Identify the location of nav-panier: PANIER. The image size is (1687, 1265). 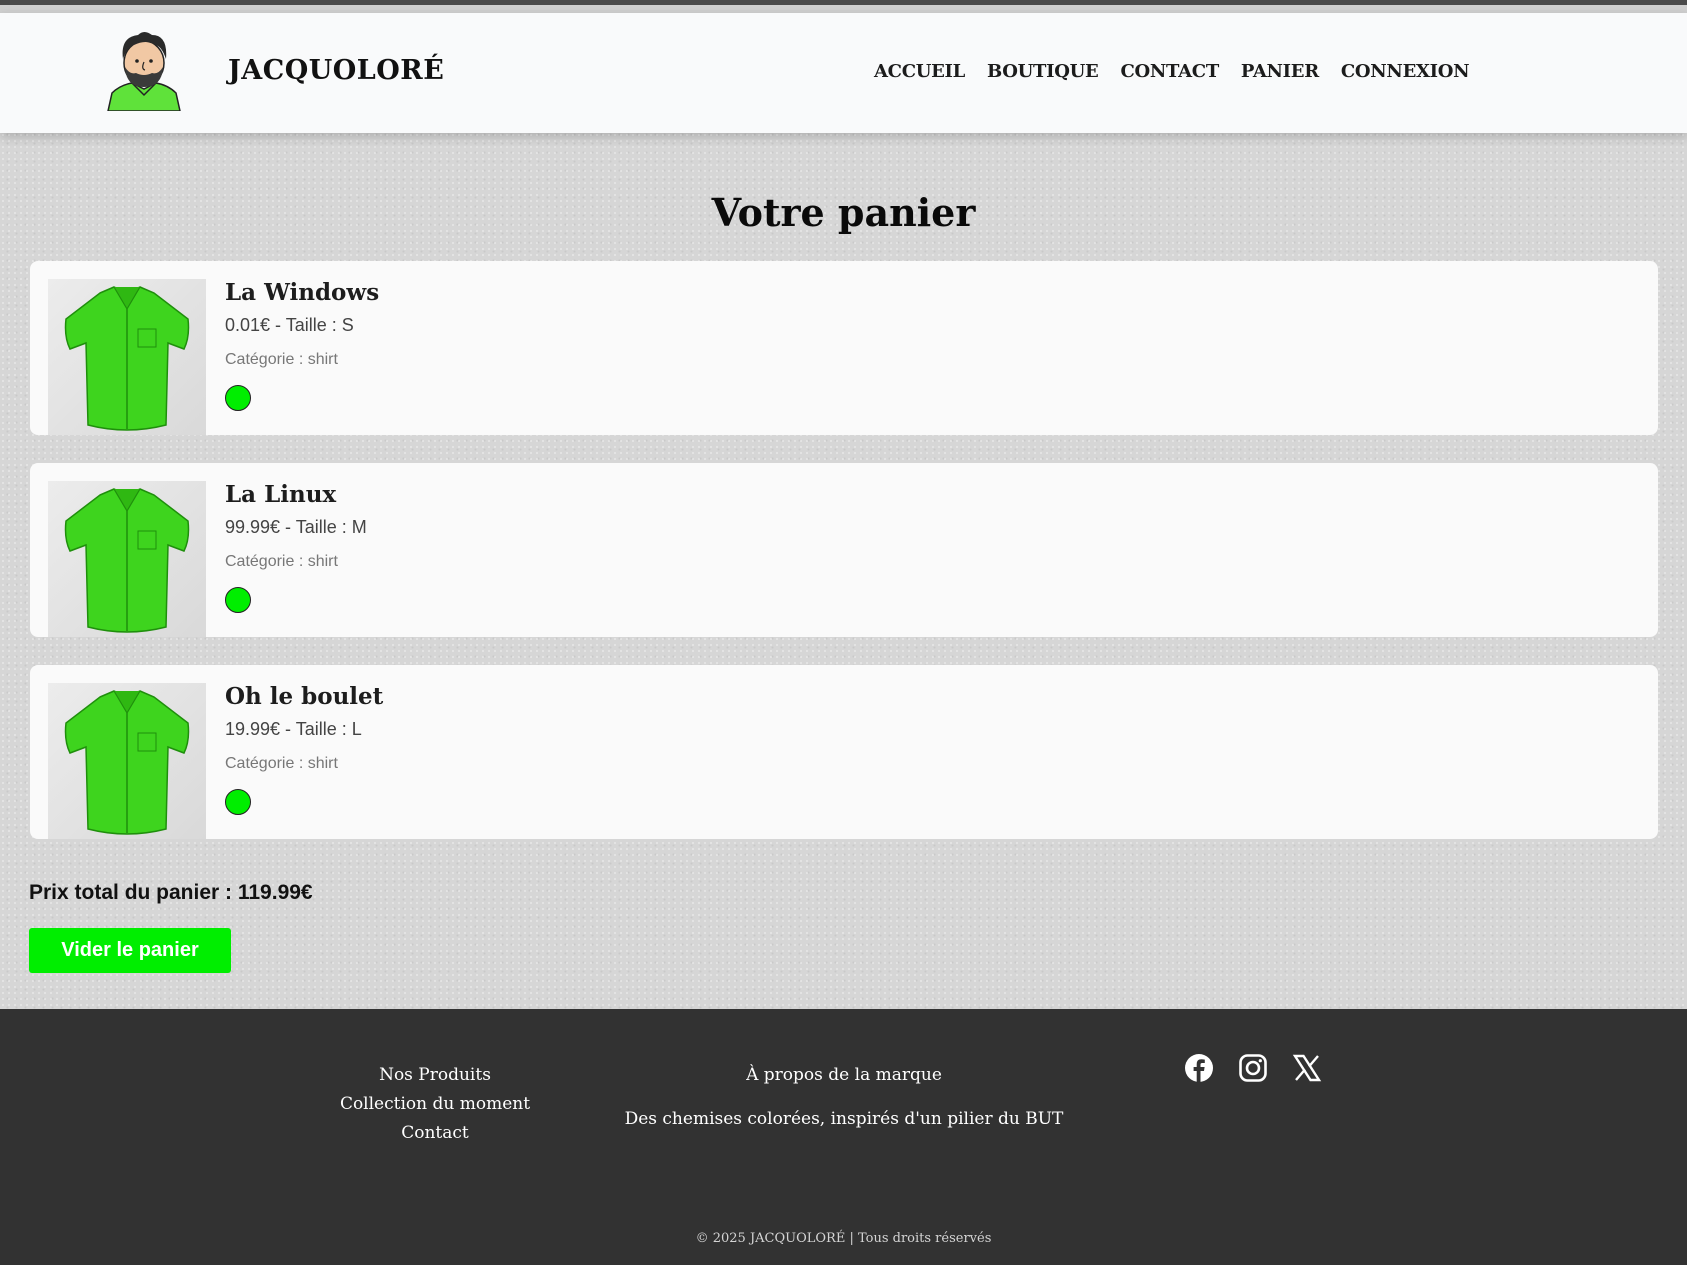
(1280, 71).